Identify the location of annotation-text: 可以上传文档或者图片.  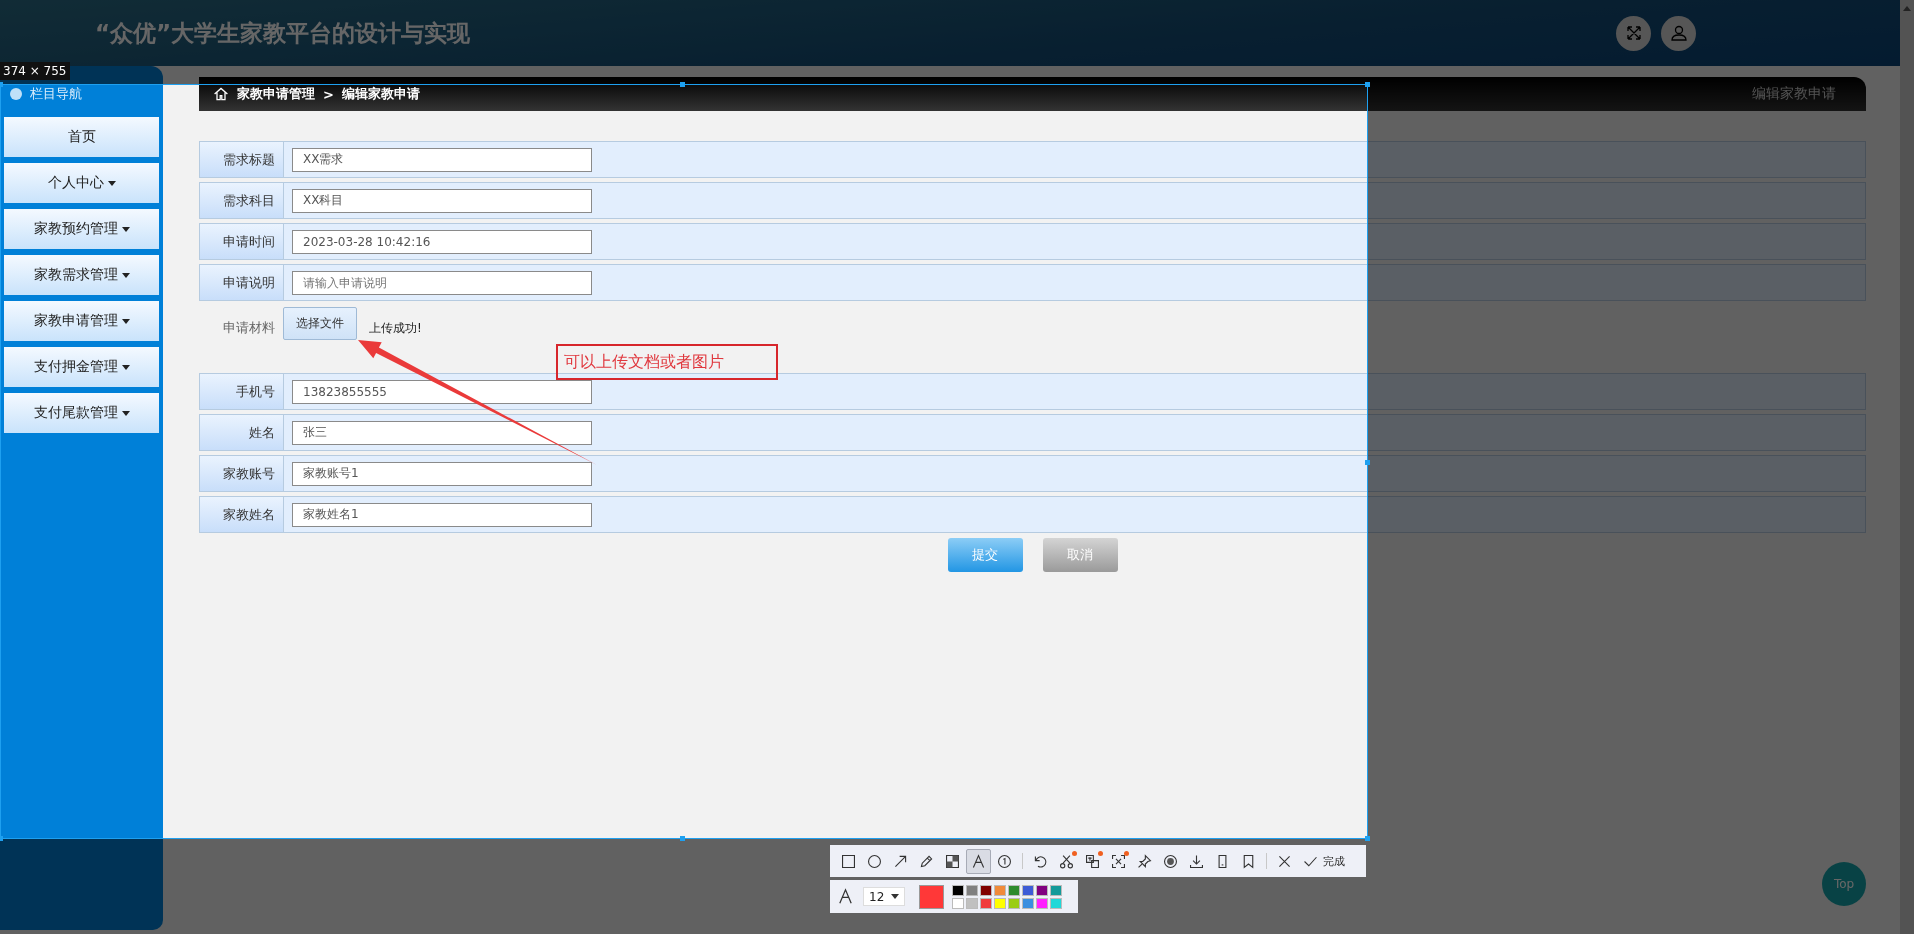
(644, 362).